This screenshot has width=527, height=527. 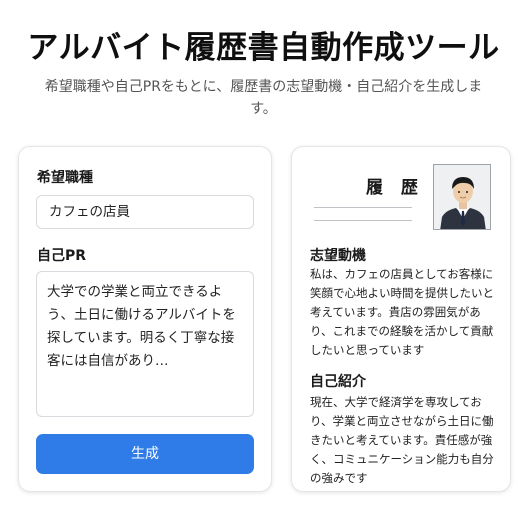 I want to click on job-type-input: カフェの店員, so click(x=145, y=212).